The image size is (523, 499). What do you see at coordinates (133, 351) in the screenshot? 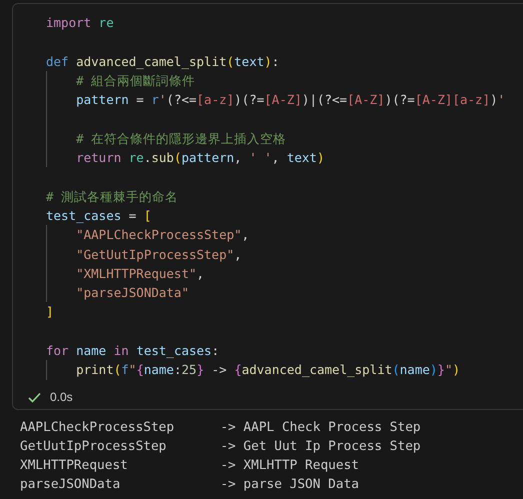
I see `code-line: for name in test_cases:` at bounding box center [133, 351].